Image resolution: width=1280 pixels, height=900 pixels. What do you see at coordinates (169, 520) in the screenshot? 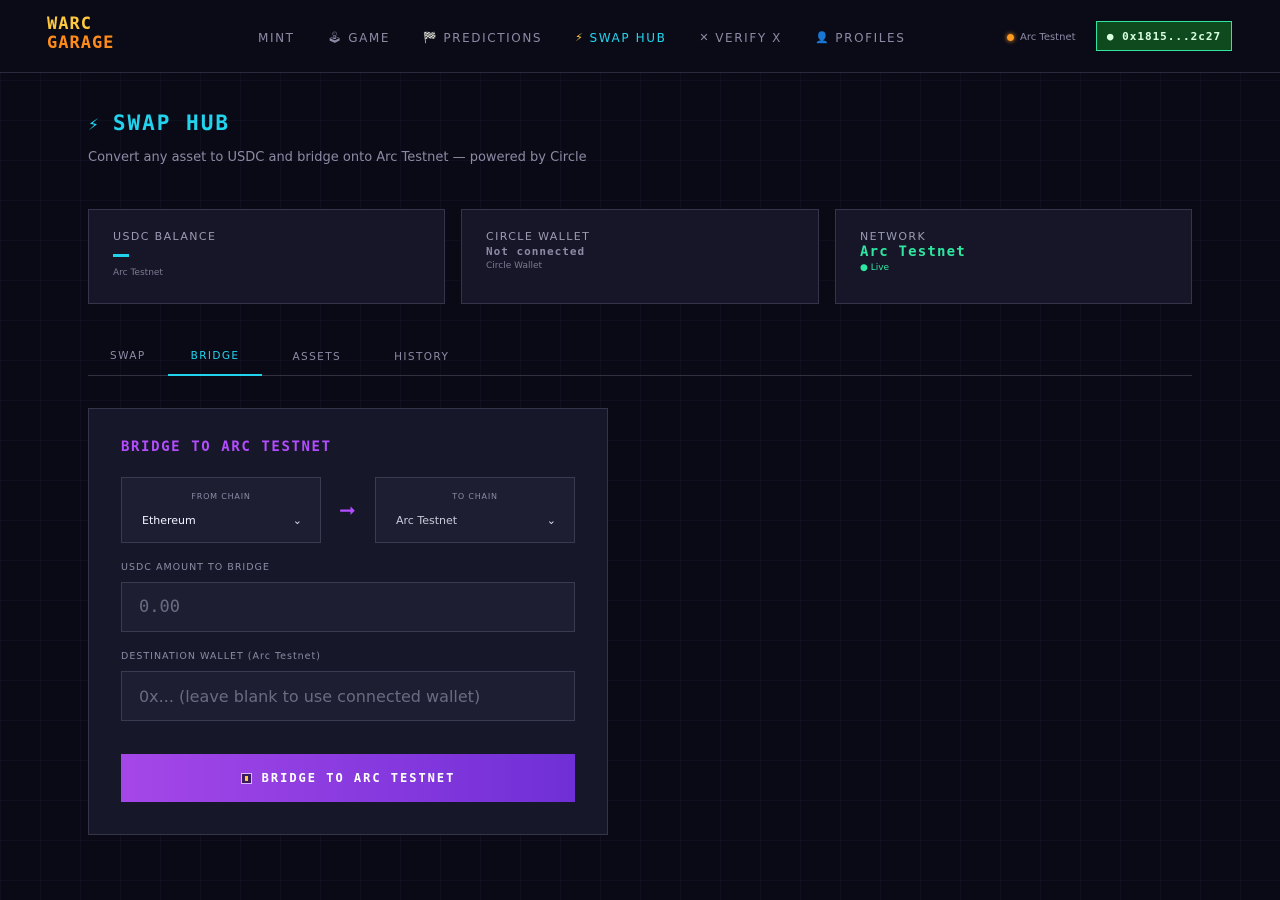
I see `from-chain-value: Ethereum` at bounding box center [169, 520].